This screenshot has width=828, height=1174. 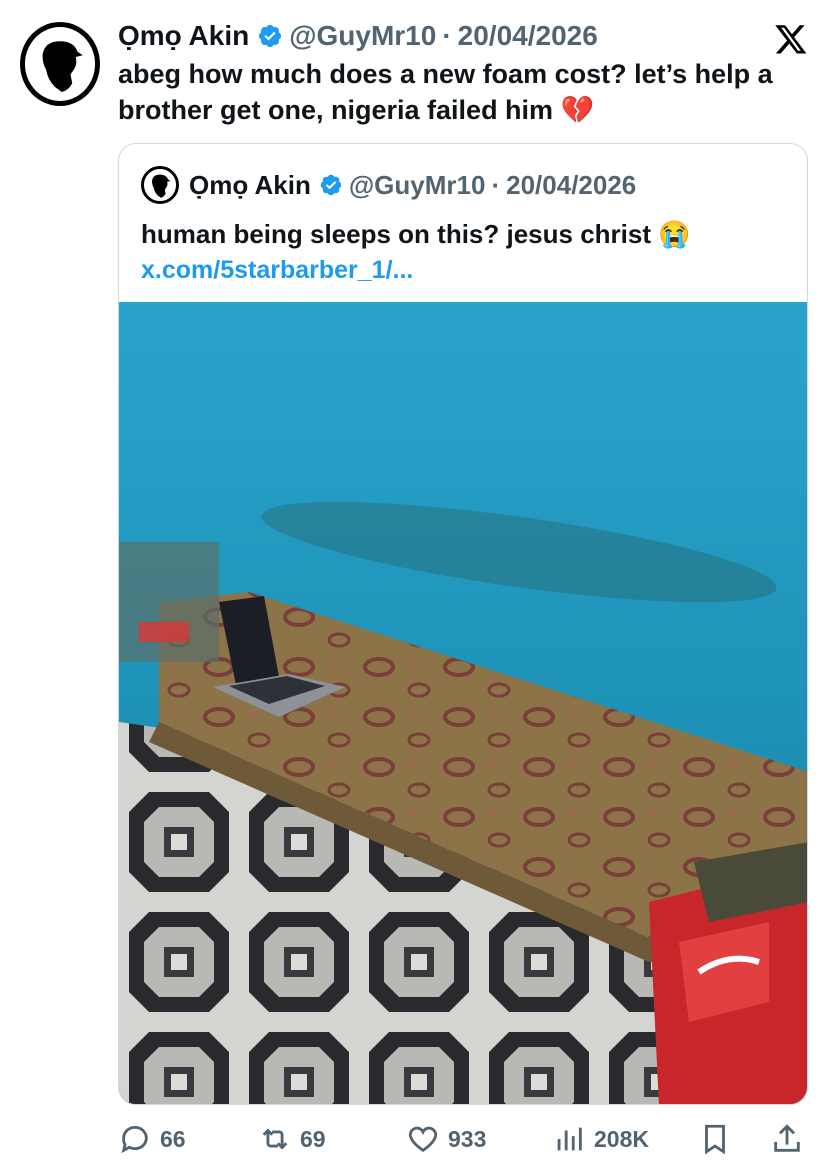 I want to click on quoted-header: Ọmọ Akin @GuyMr10 · 20/04/2026, so click(x=466, y=185).